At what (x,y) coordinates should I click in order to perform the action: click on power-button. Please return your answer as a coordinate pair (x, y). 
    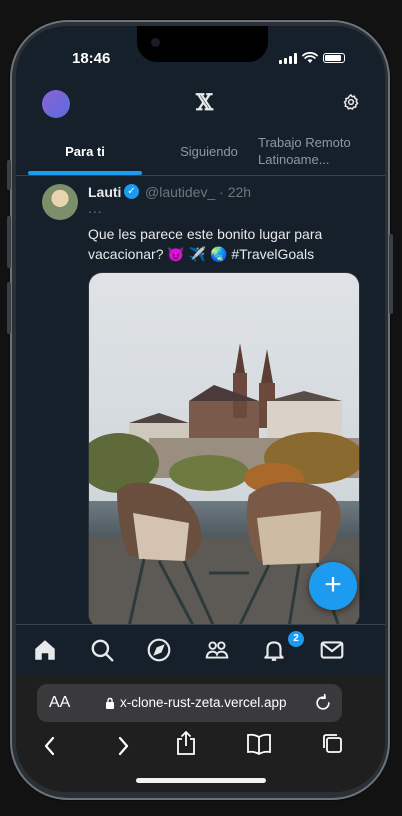
    Looking at the image, I should click on (391, 274).